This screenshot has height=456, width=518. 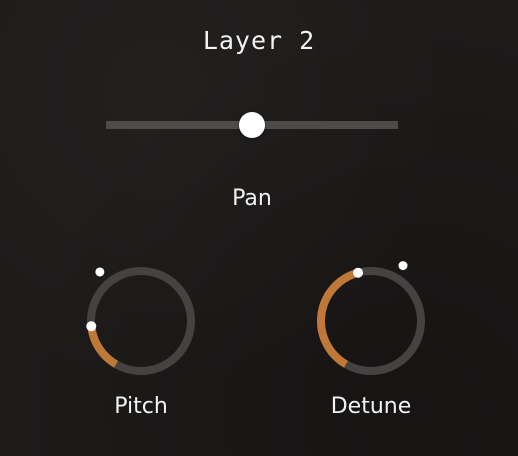 I want to click on layer-title: Layer 2, so click(x=259, y=40).